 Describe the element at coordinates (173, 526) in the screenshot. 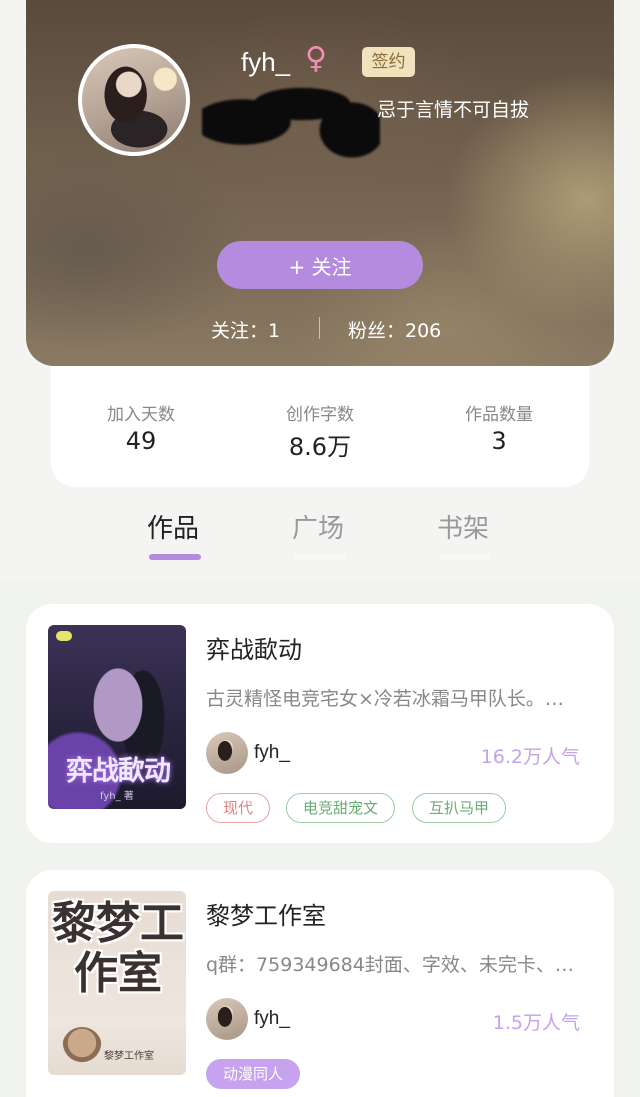

I see `tab-works: 作品` at that location.